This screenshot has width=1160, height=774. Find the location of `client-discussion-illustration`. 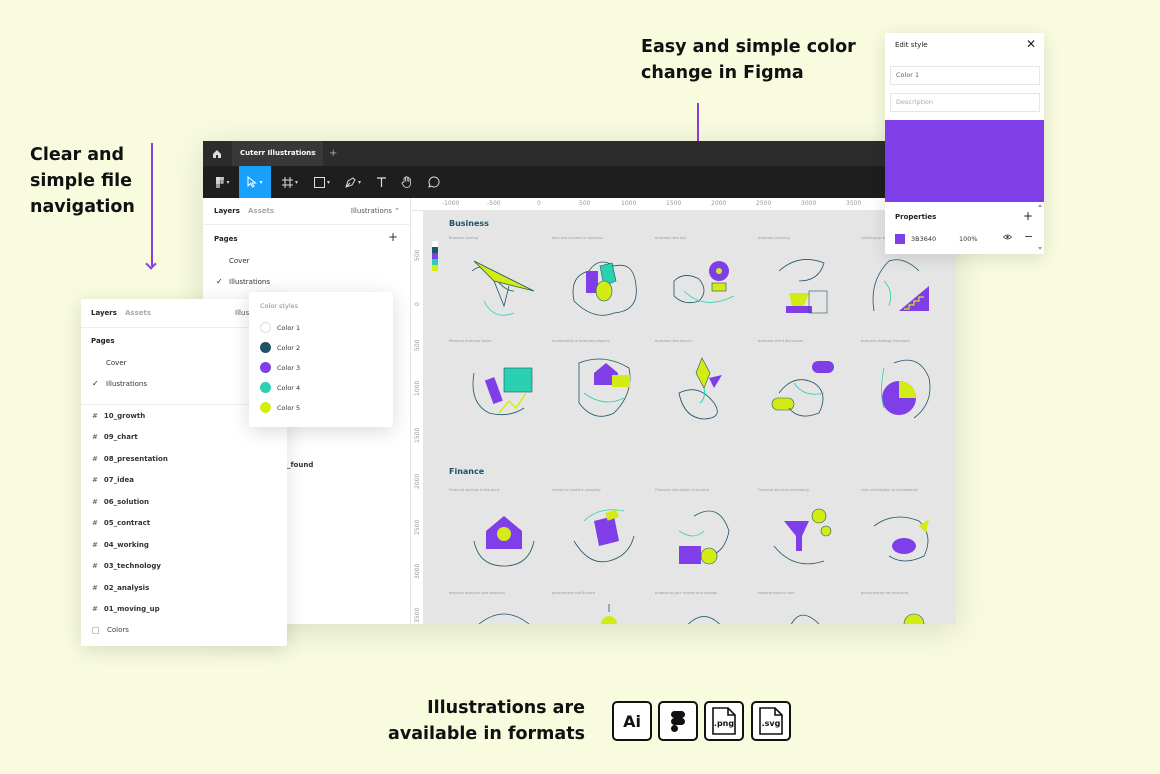

client-discussion-illustration is located at coordinates (804, 389).